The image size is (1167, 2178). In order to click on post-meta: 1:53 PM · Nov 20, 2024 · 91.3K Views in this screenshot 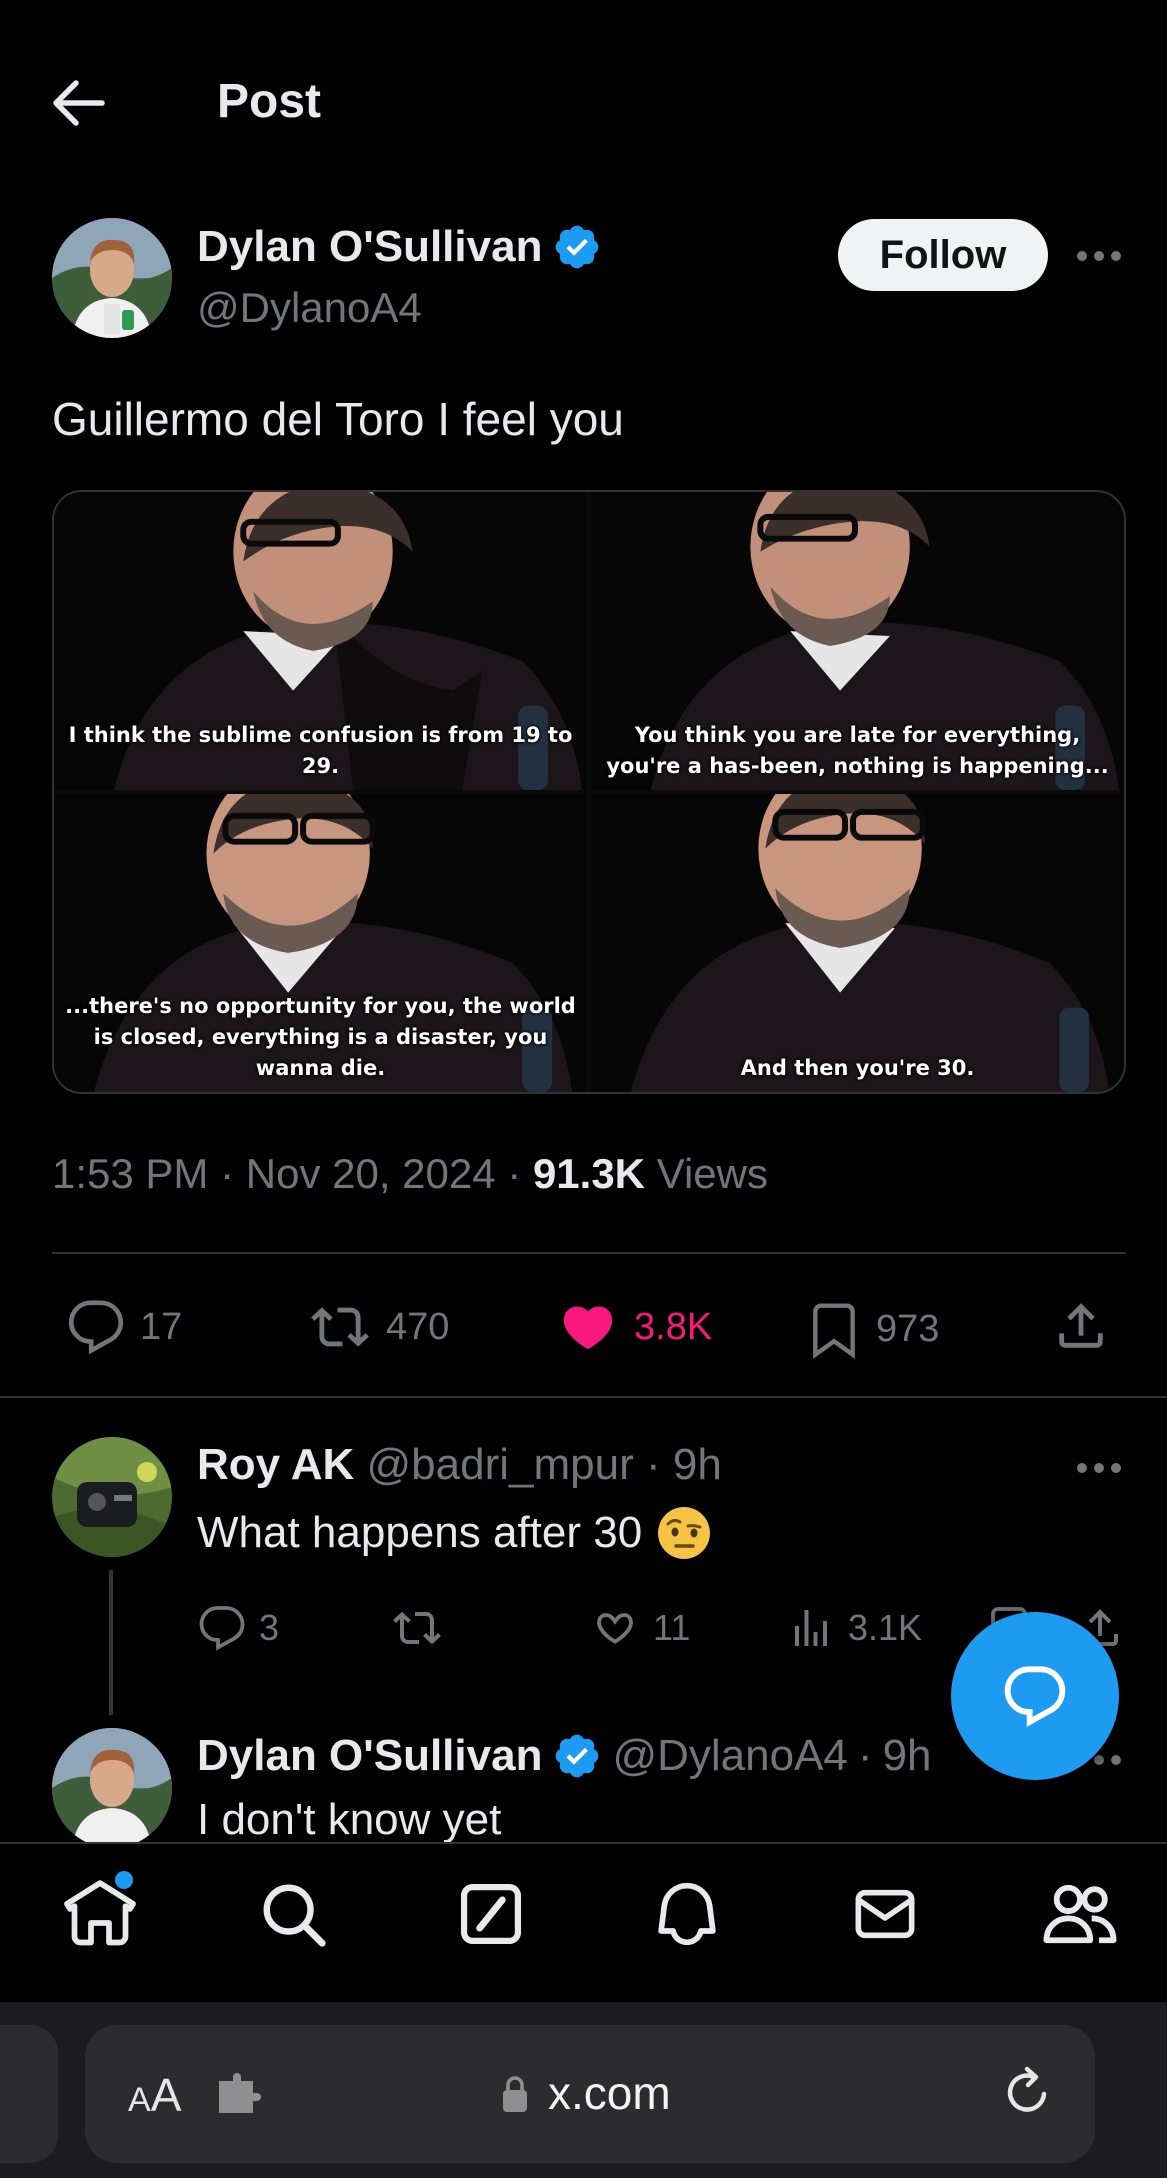, I will do `click(410, 1173)`.